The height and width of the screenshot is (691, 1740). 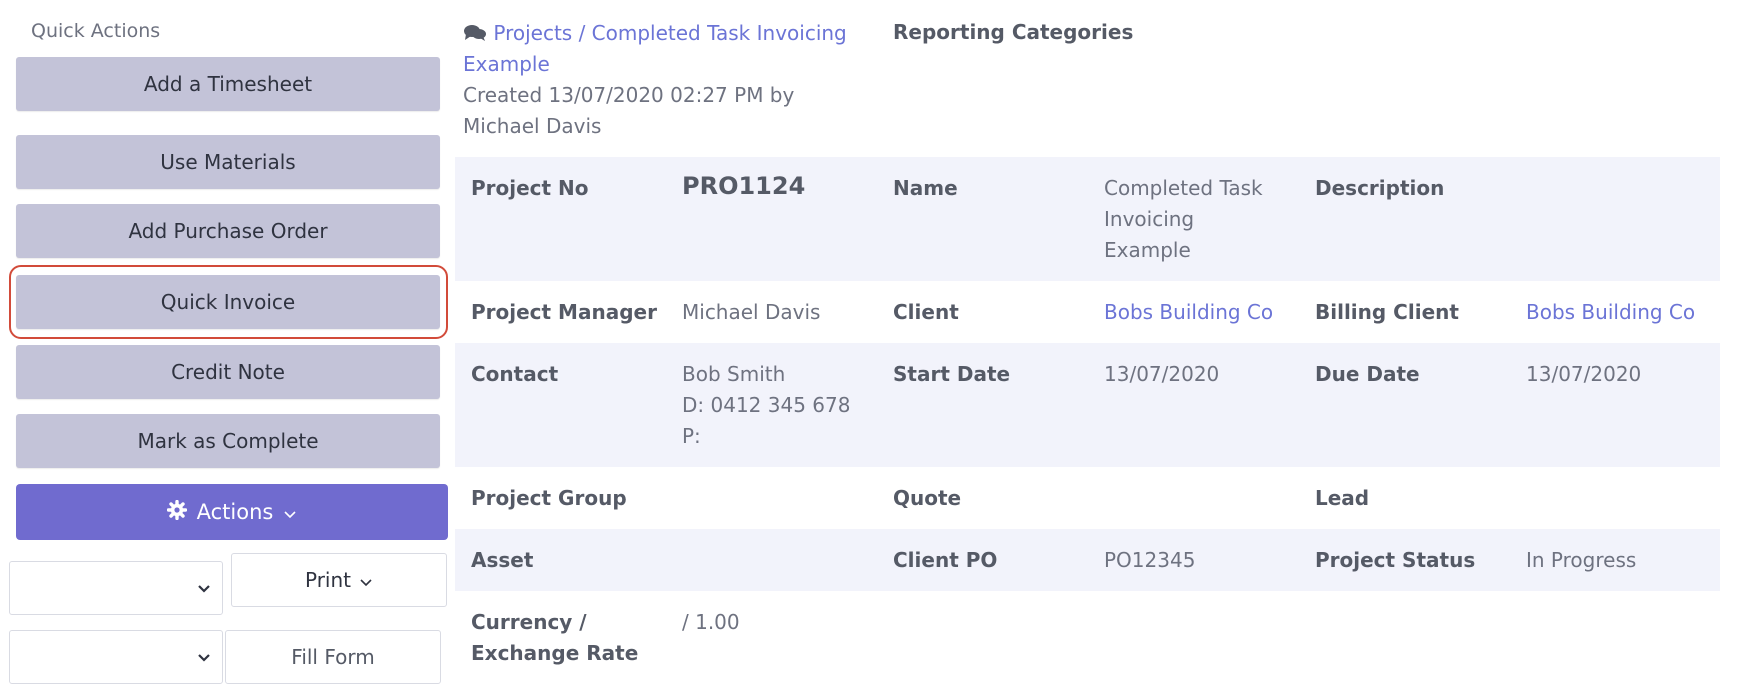 What do you see at coordinates (228, 302) in the screenshot?
I see `quick-invoice-button: Quick Invoice` at bounding box center [228, 302].